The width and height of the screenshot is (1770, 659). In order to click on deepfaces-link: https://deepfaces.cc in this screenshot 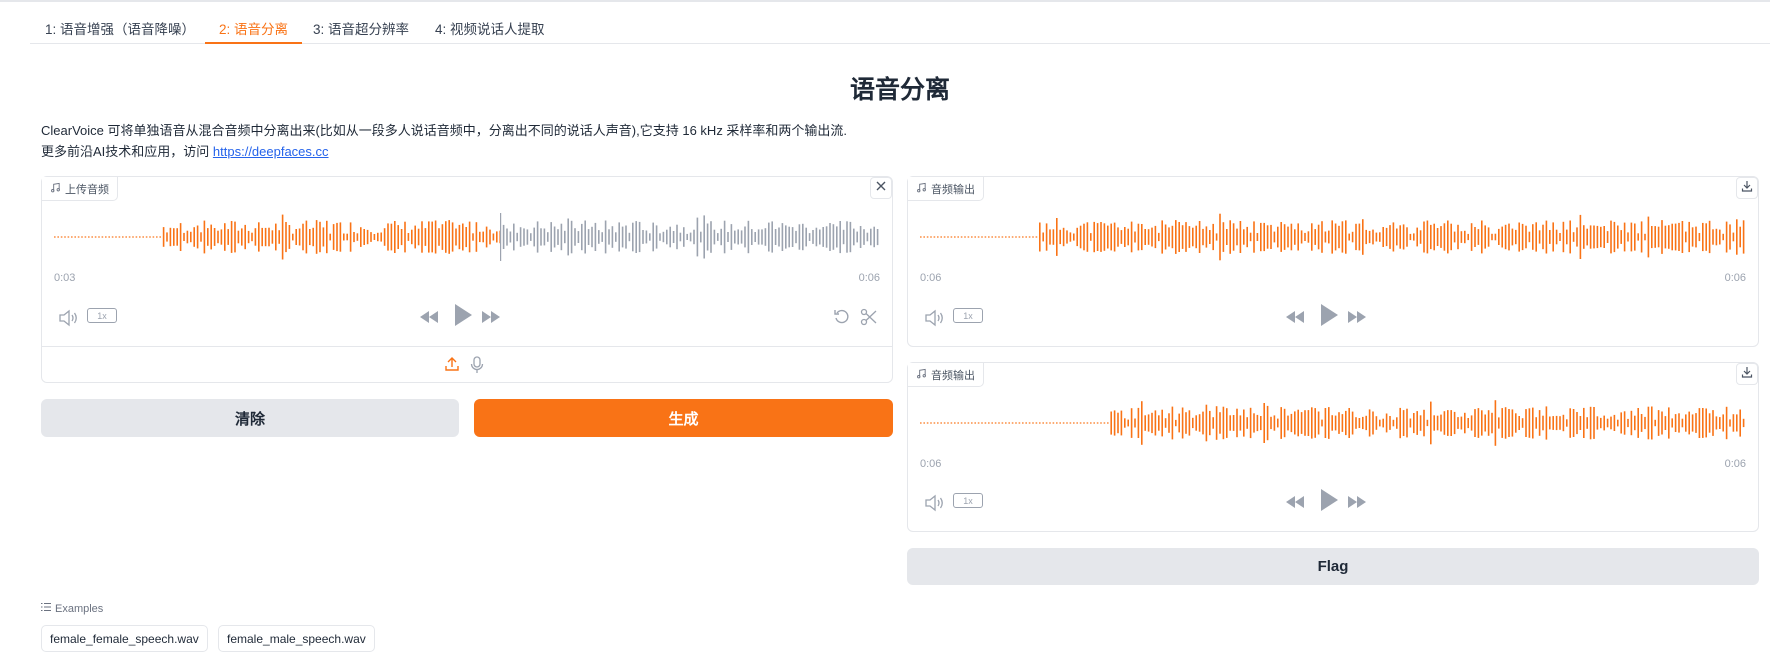, I will do `click(271, 151)`.